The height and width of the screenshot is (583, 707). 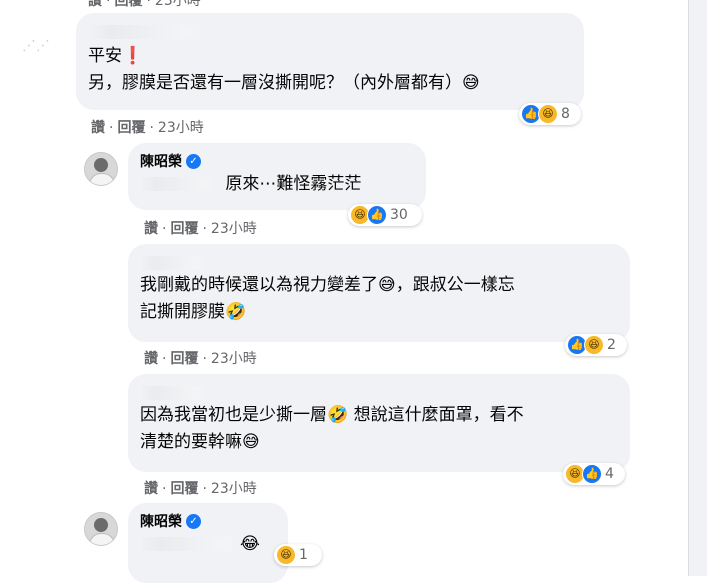 What do you see at coordinates (116, 56) in the screenshot?
I see `comment-text-line-1: 平安❗` at bounding box center [116, 56].